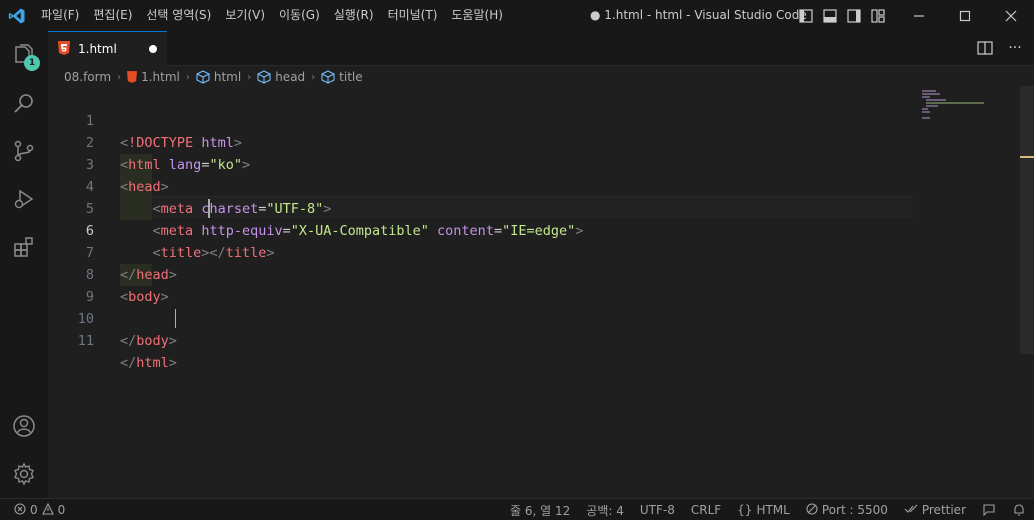  What do you see at coordinates (745, 510) in the screenshot?
I see `braces-icon: {}` at bounding box center [745, 510].